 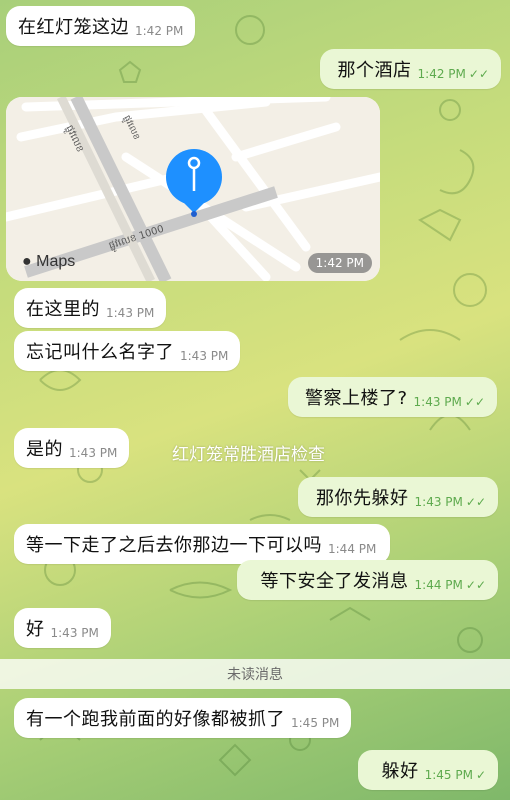 I want to click on message-outgoing: 等下安全了发消息 1:44 PM ✓✓, so click(x=367, y=580).